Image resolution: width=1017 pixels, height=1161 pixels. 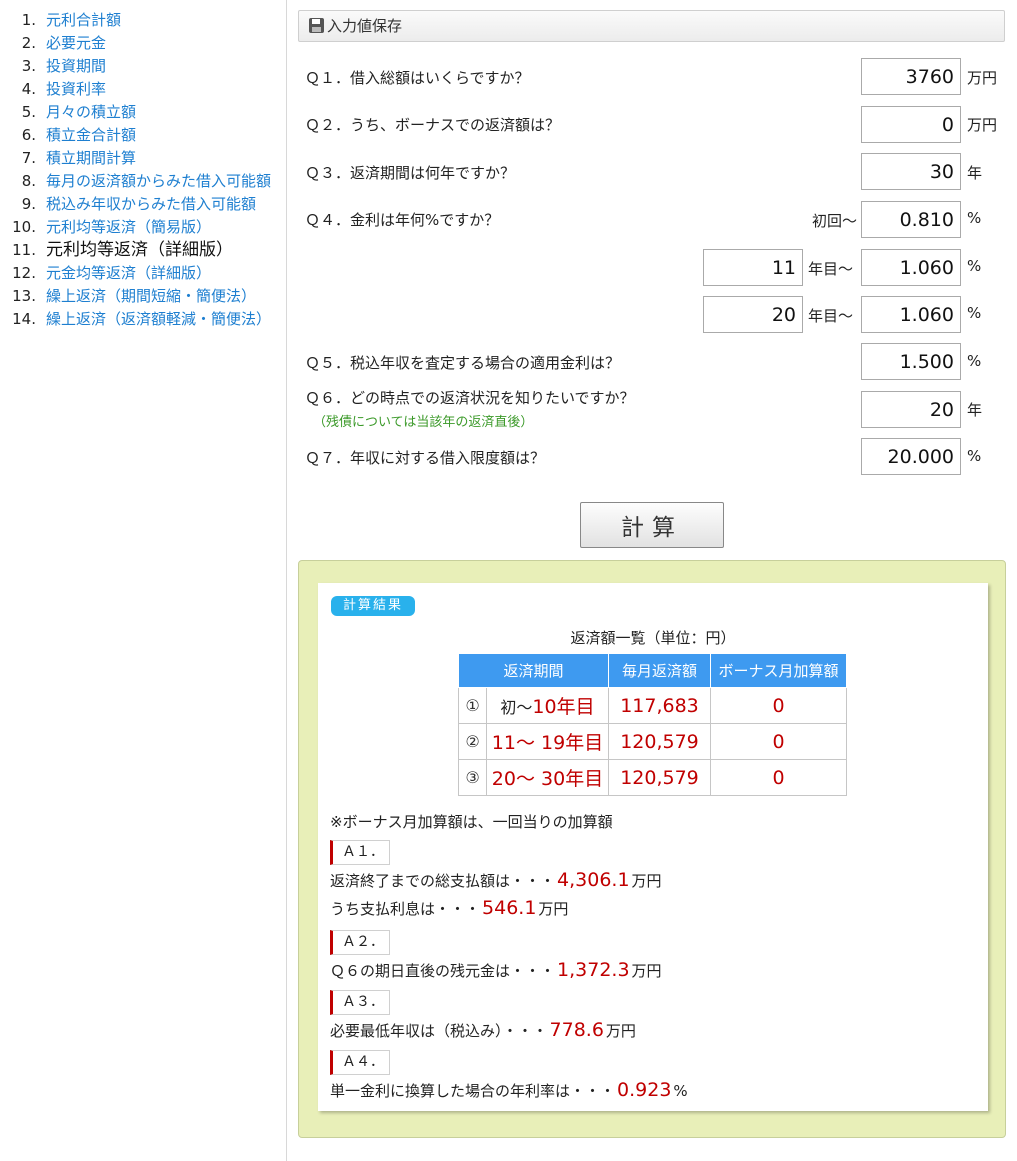 I want to click on answer-1-interest-line: うち支払利息は・・・ 546.1 万円, so click(x=449, y=908).